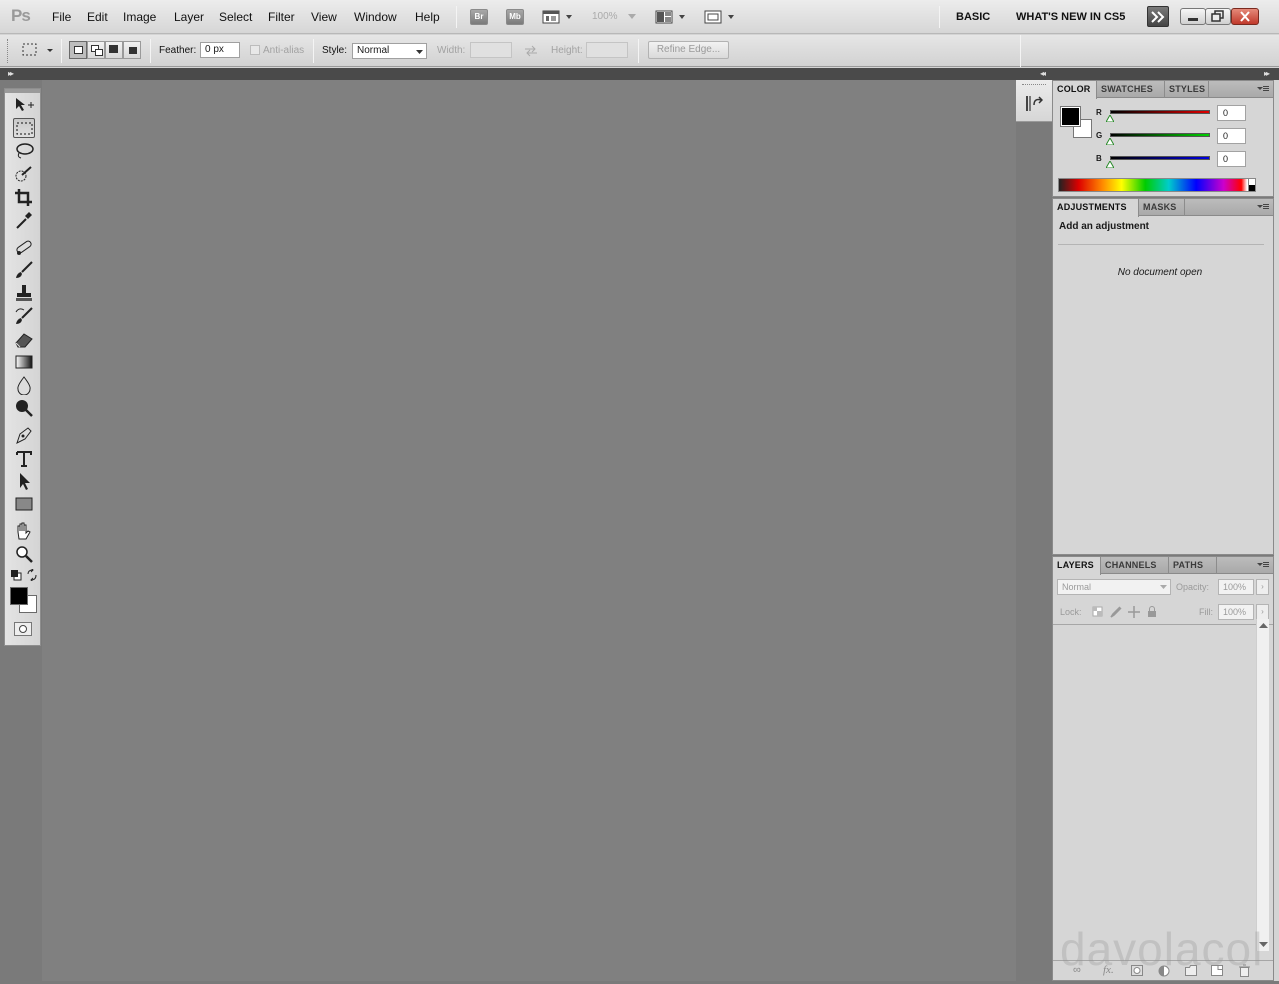  Describe the element at coordinates (24, 128) in the screenshot. I see `rectangular-marquee-tool` at that location.